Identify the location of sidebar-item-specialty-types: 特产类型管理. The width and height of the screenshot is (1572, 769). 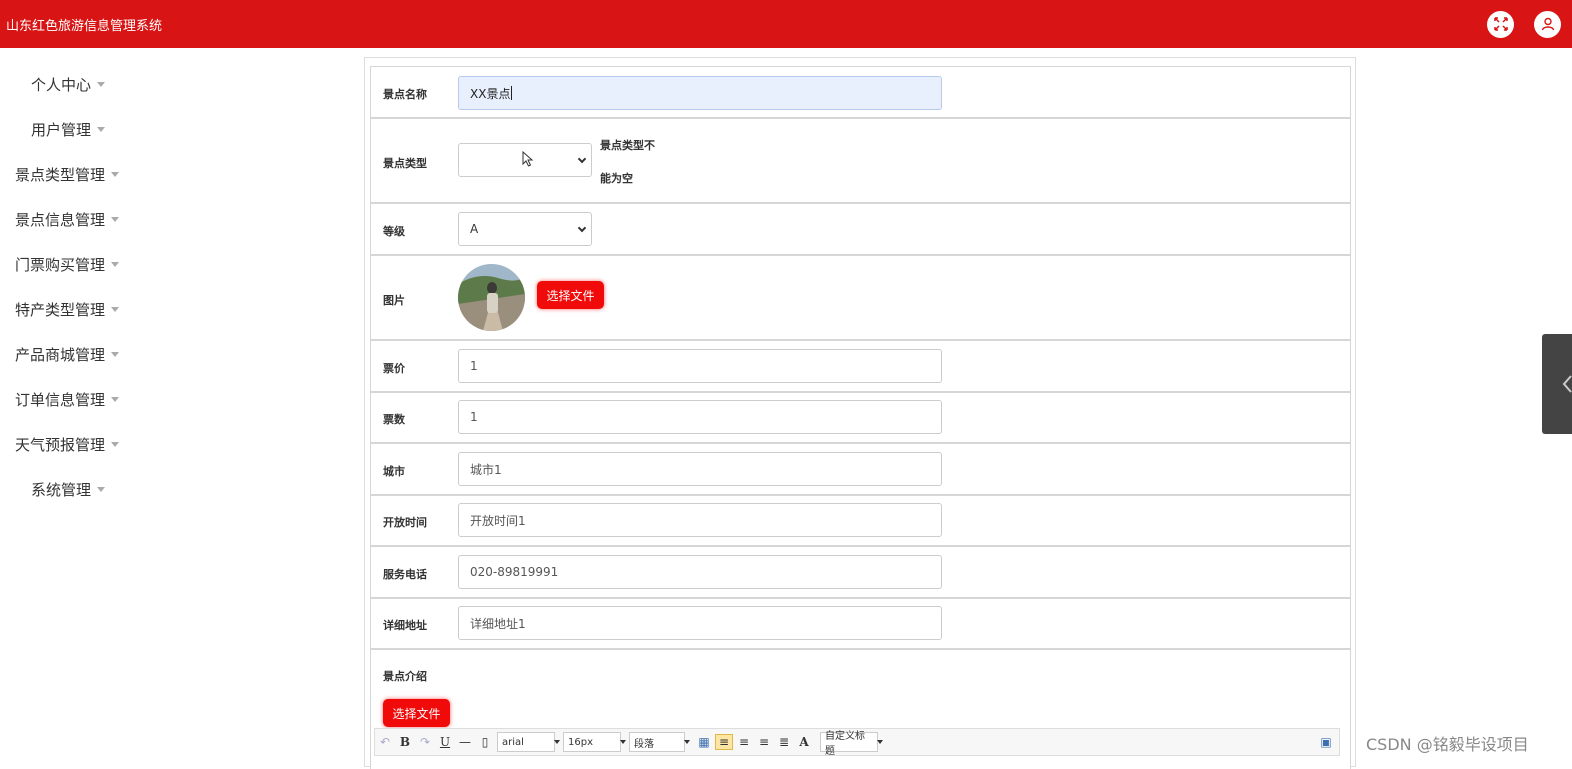
(67, 309).